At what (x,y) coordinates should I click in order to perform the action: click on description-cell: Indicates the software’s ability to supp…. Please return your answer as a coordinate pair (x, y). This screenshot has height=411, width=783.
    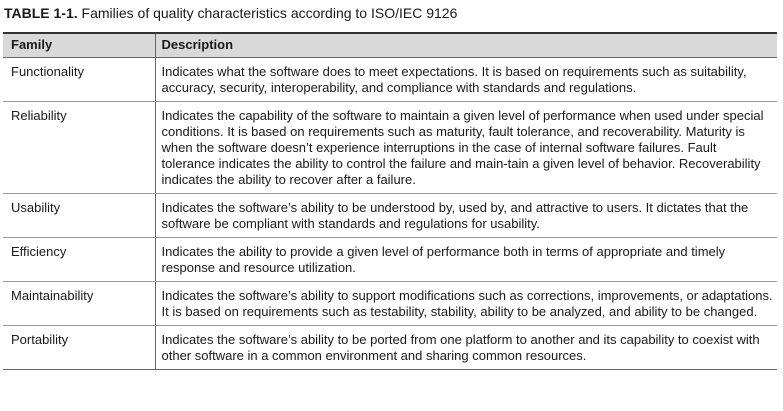
    Looking at the image, I should click on (465, 303).